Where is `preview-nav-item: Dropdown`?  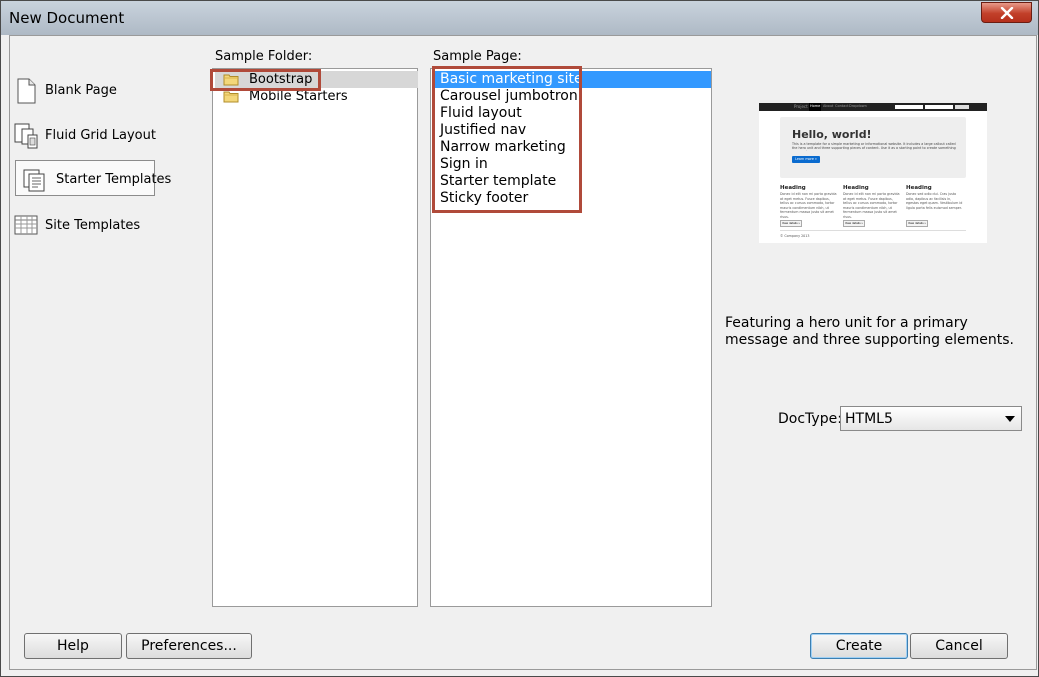
preview-nav-item: Dropdown is located at coordinates (858, 106).